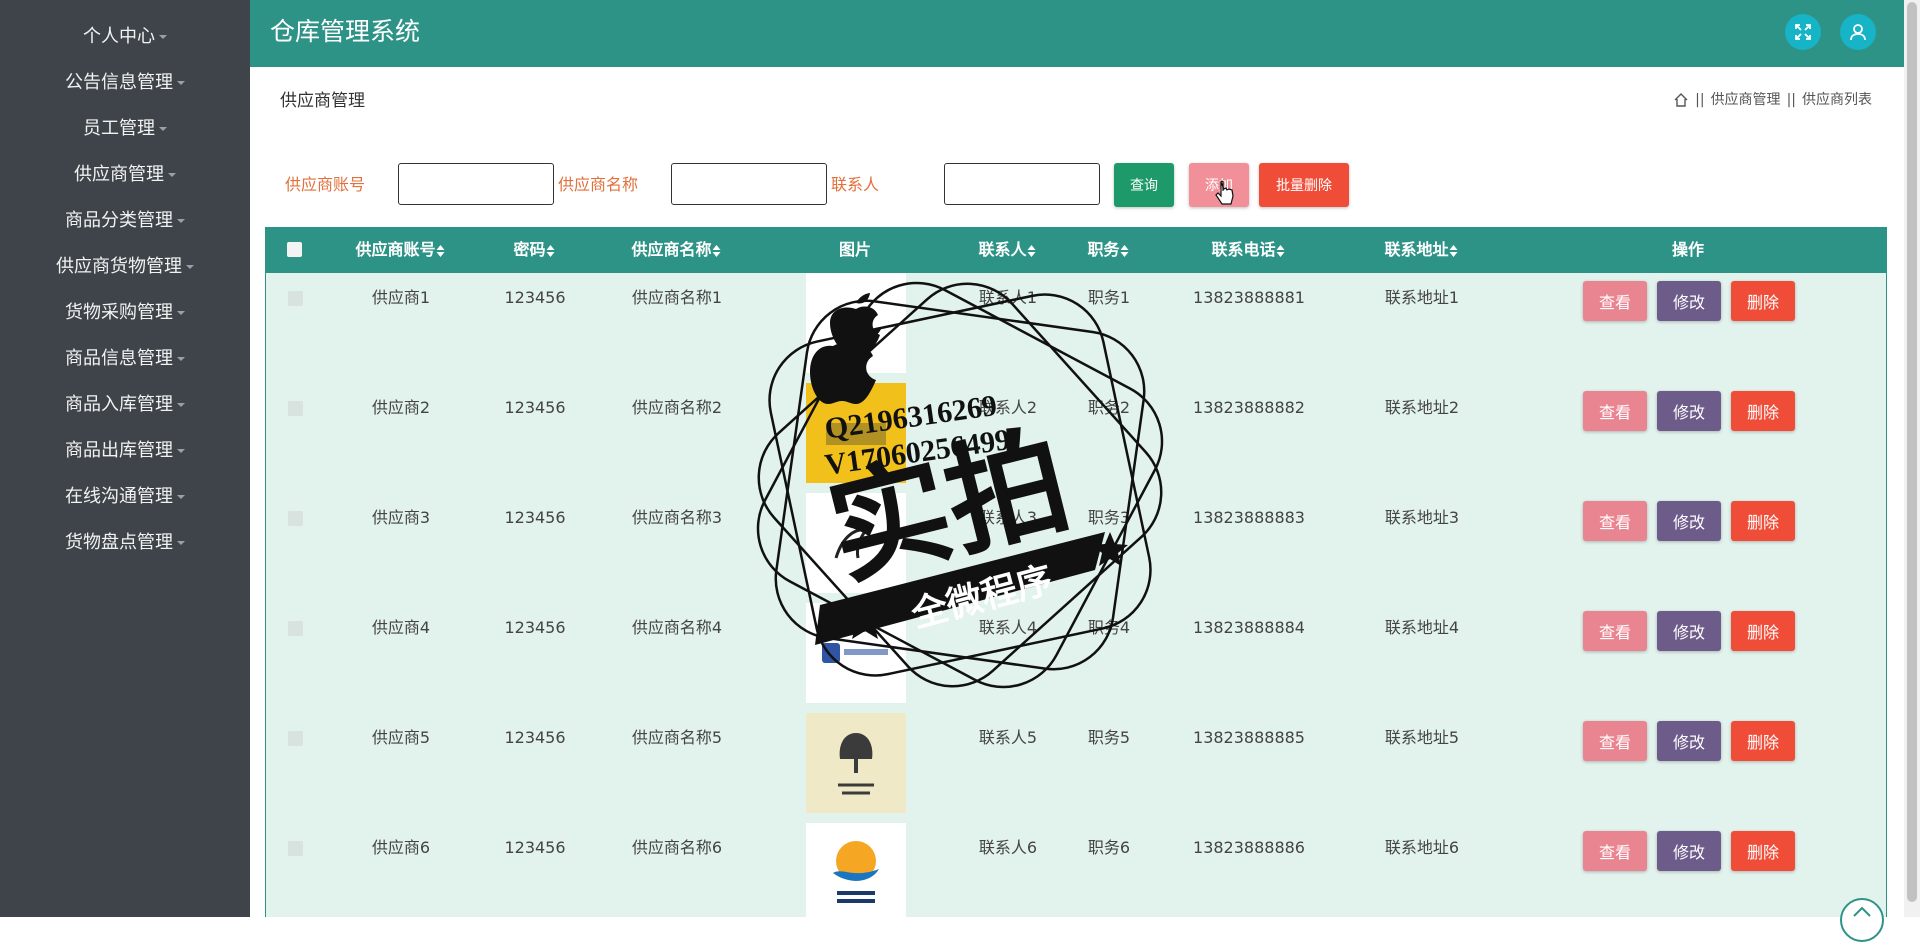 The width and height of the screenshot is (1920, 942). Describe the element at coordinates (119, 36) in the screenshot. I see `sidebar-item-label: 个人中心` at that location.